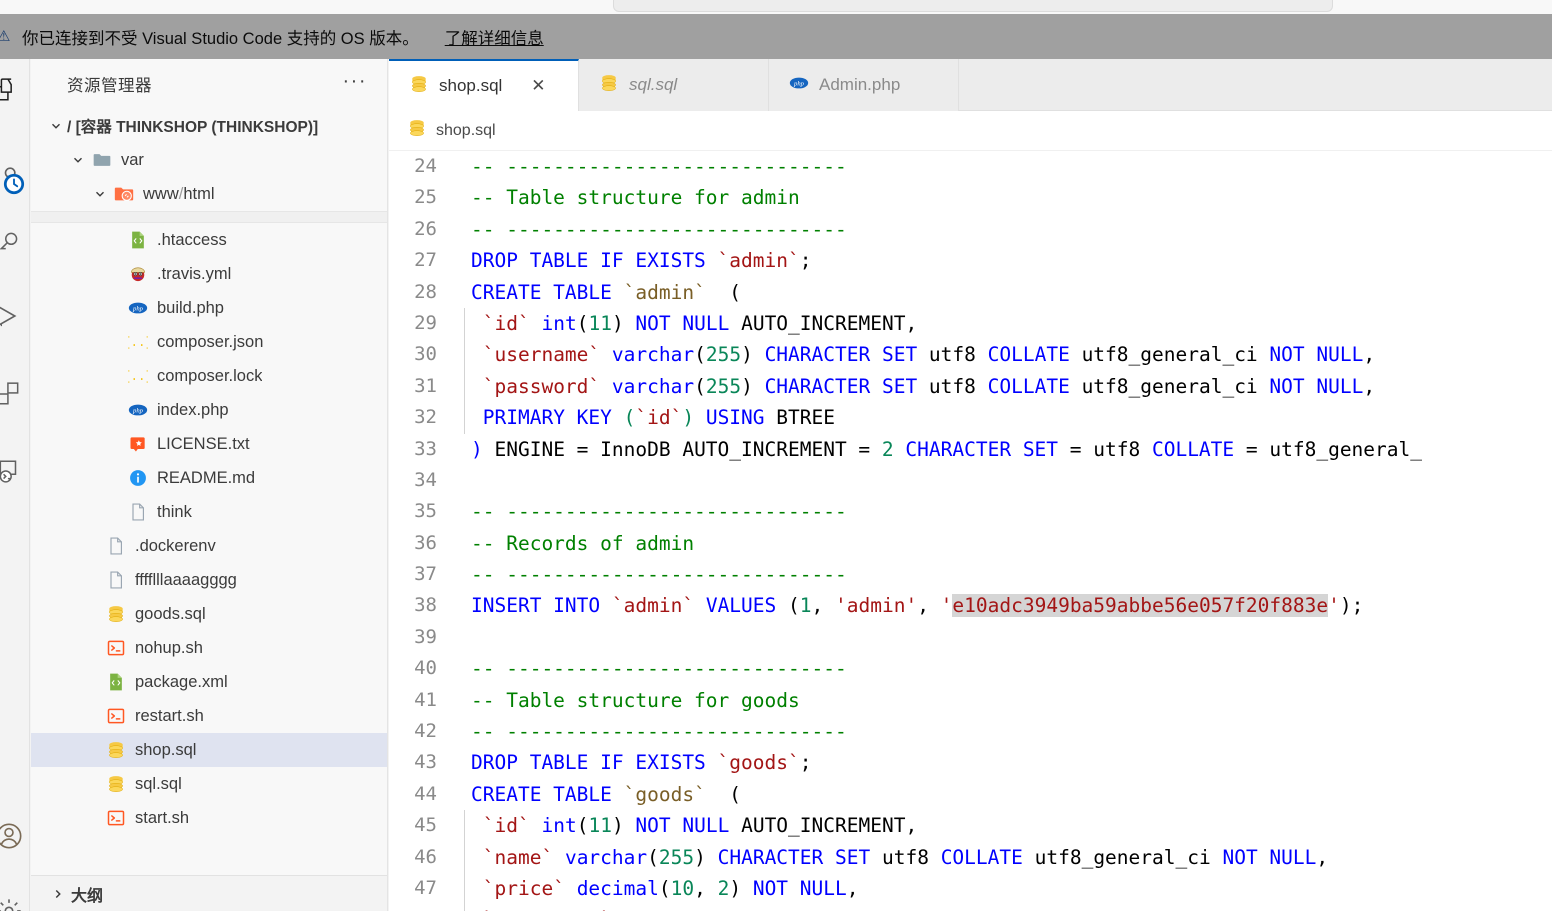  What do you see at coordinates (970, 166) in the screenshot?
I see `code-line: 24 -- -----------------------------` at bounding box center [970, 166].